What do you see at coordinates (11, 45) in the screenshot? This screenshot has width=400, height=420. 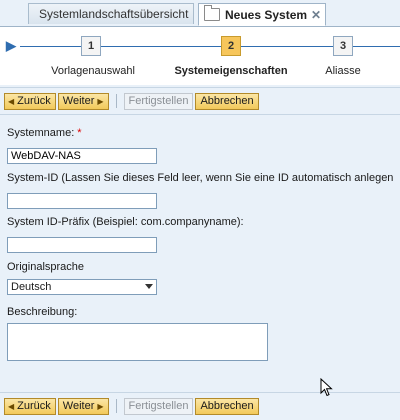 I see `roadmap-start-icon: ▶` at bounding box center [11, 45].